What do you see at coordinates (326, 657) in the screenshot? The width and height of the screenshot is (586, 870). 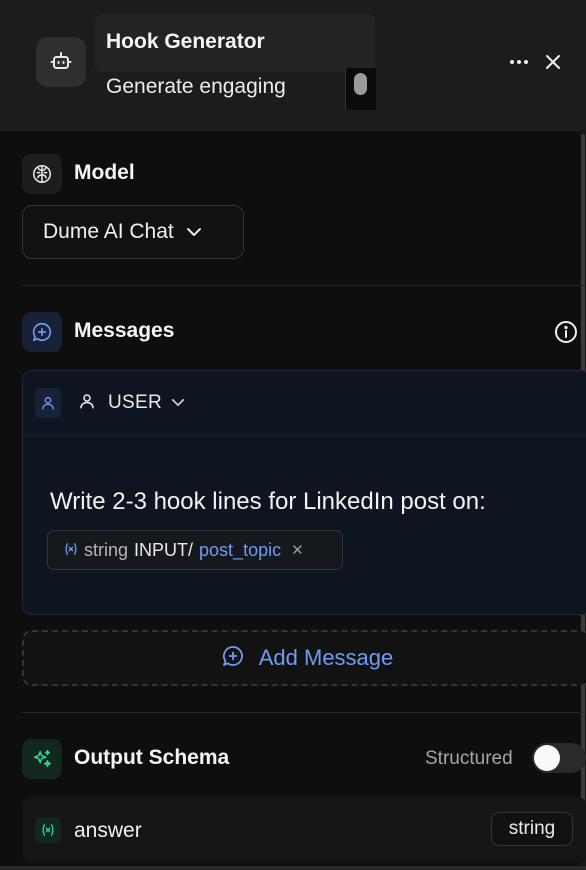 I see `add-message-label: Add Message` at bounding box center [326, 657].